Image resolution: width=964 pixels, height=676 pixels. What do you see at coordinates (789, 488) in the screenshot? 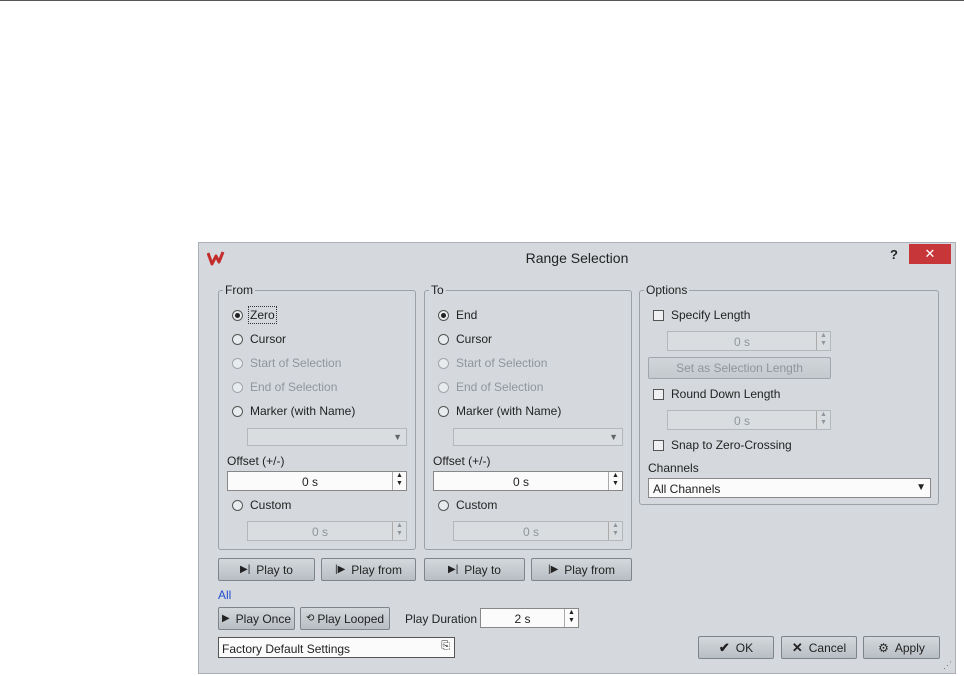
I see `channels-select: All Channels ▼` at bounding box center [789, 488].